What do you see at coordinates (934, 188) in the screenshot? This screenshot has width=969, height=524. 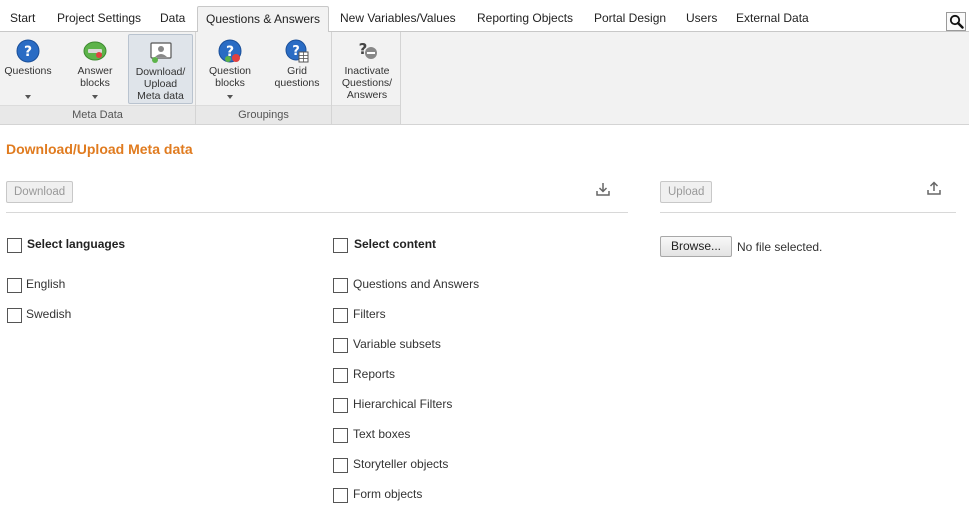 I see `upload-icon` at bounding box center [934, 188].